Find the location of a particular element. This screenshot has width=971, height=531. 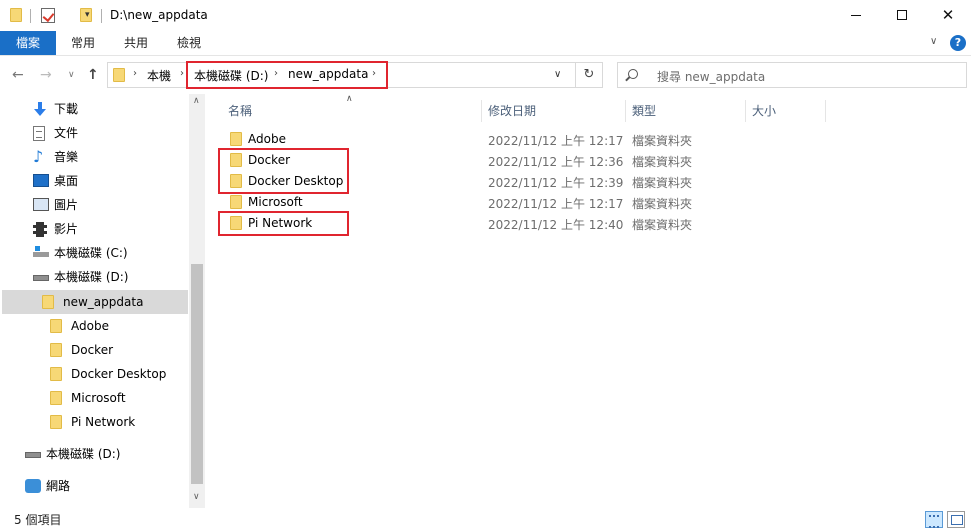

large-icons-view-icon is located at coordinates (956, 519).